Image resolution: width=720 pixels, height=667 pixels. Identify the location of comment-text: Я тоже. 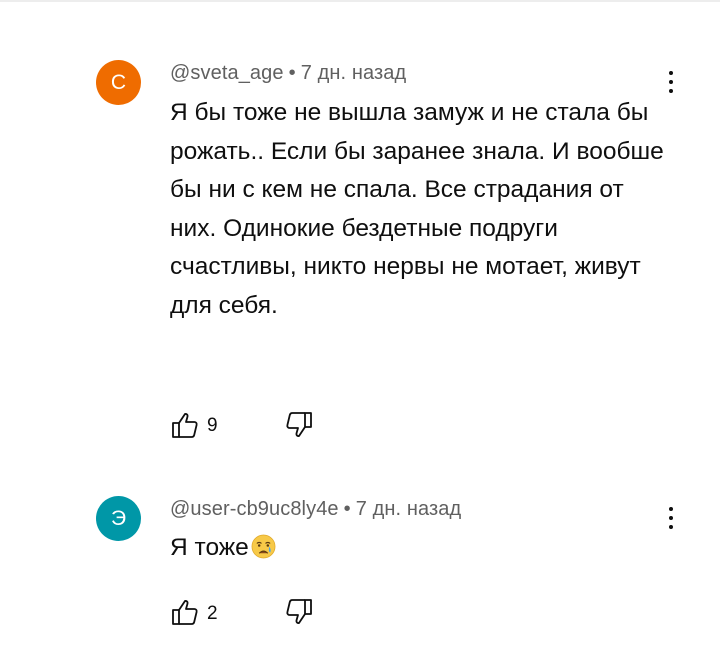
(420, 548).